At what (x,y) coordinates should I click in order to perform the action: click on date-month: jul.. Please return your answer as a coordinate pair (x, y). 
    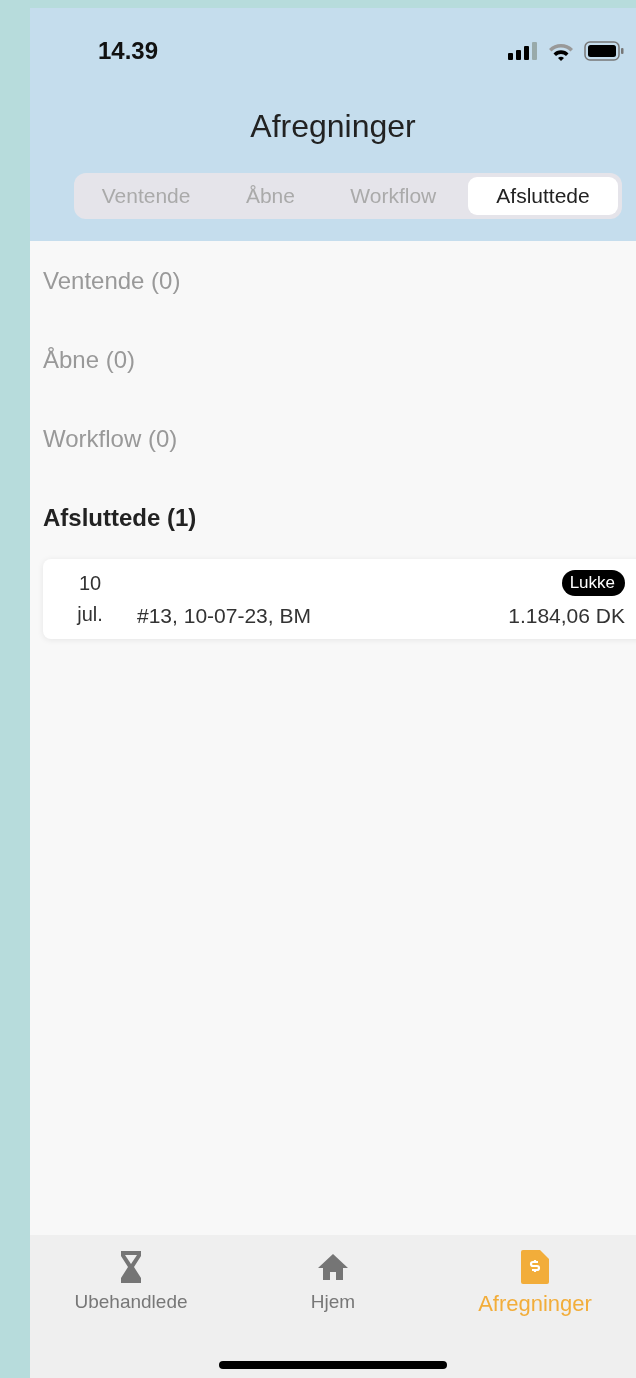
    Looking at the image, I should click on (90, 614).